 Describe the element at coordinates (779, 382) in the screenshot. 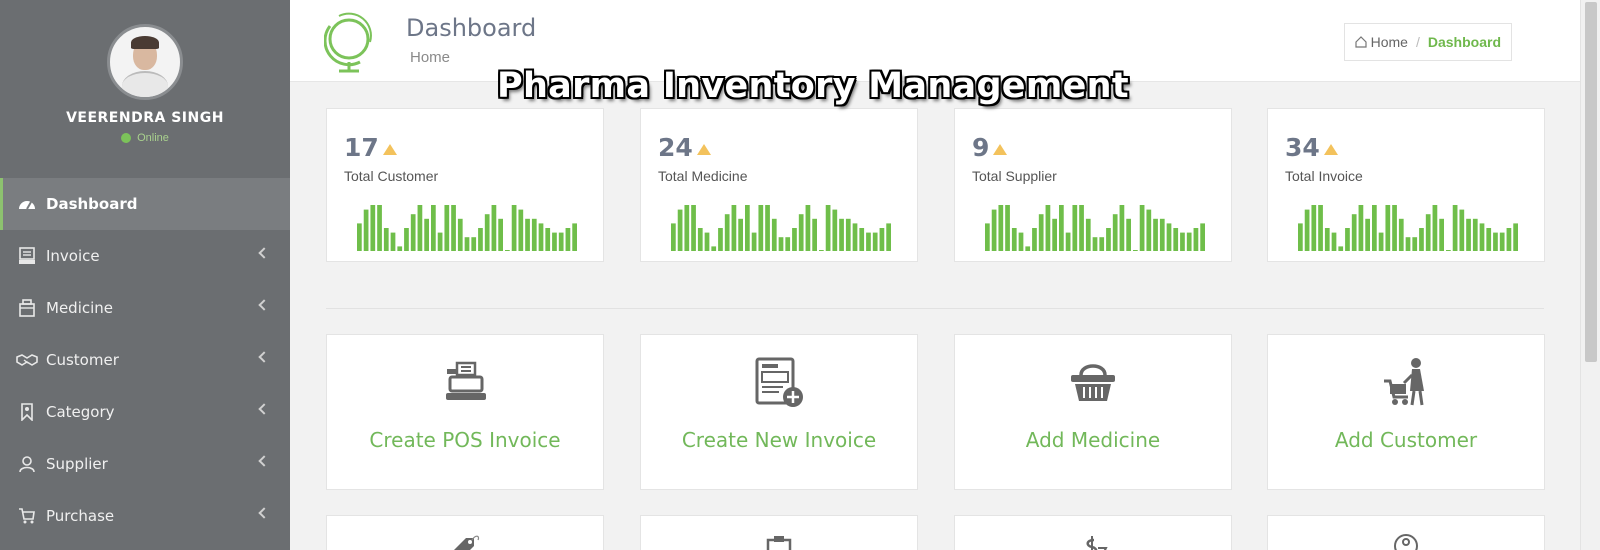

I see `invoice-add-icon` at that location.